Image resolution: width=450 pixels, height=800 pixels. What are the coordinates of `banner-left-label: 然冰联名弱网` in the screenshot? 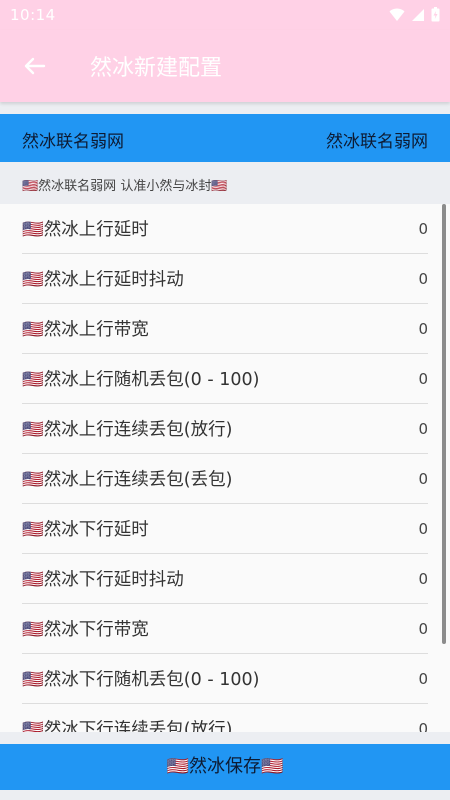 It's located at (73, 142).